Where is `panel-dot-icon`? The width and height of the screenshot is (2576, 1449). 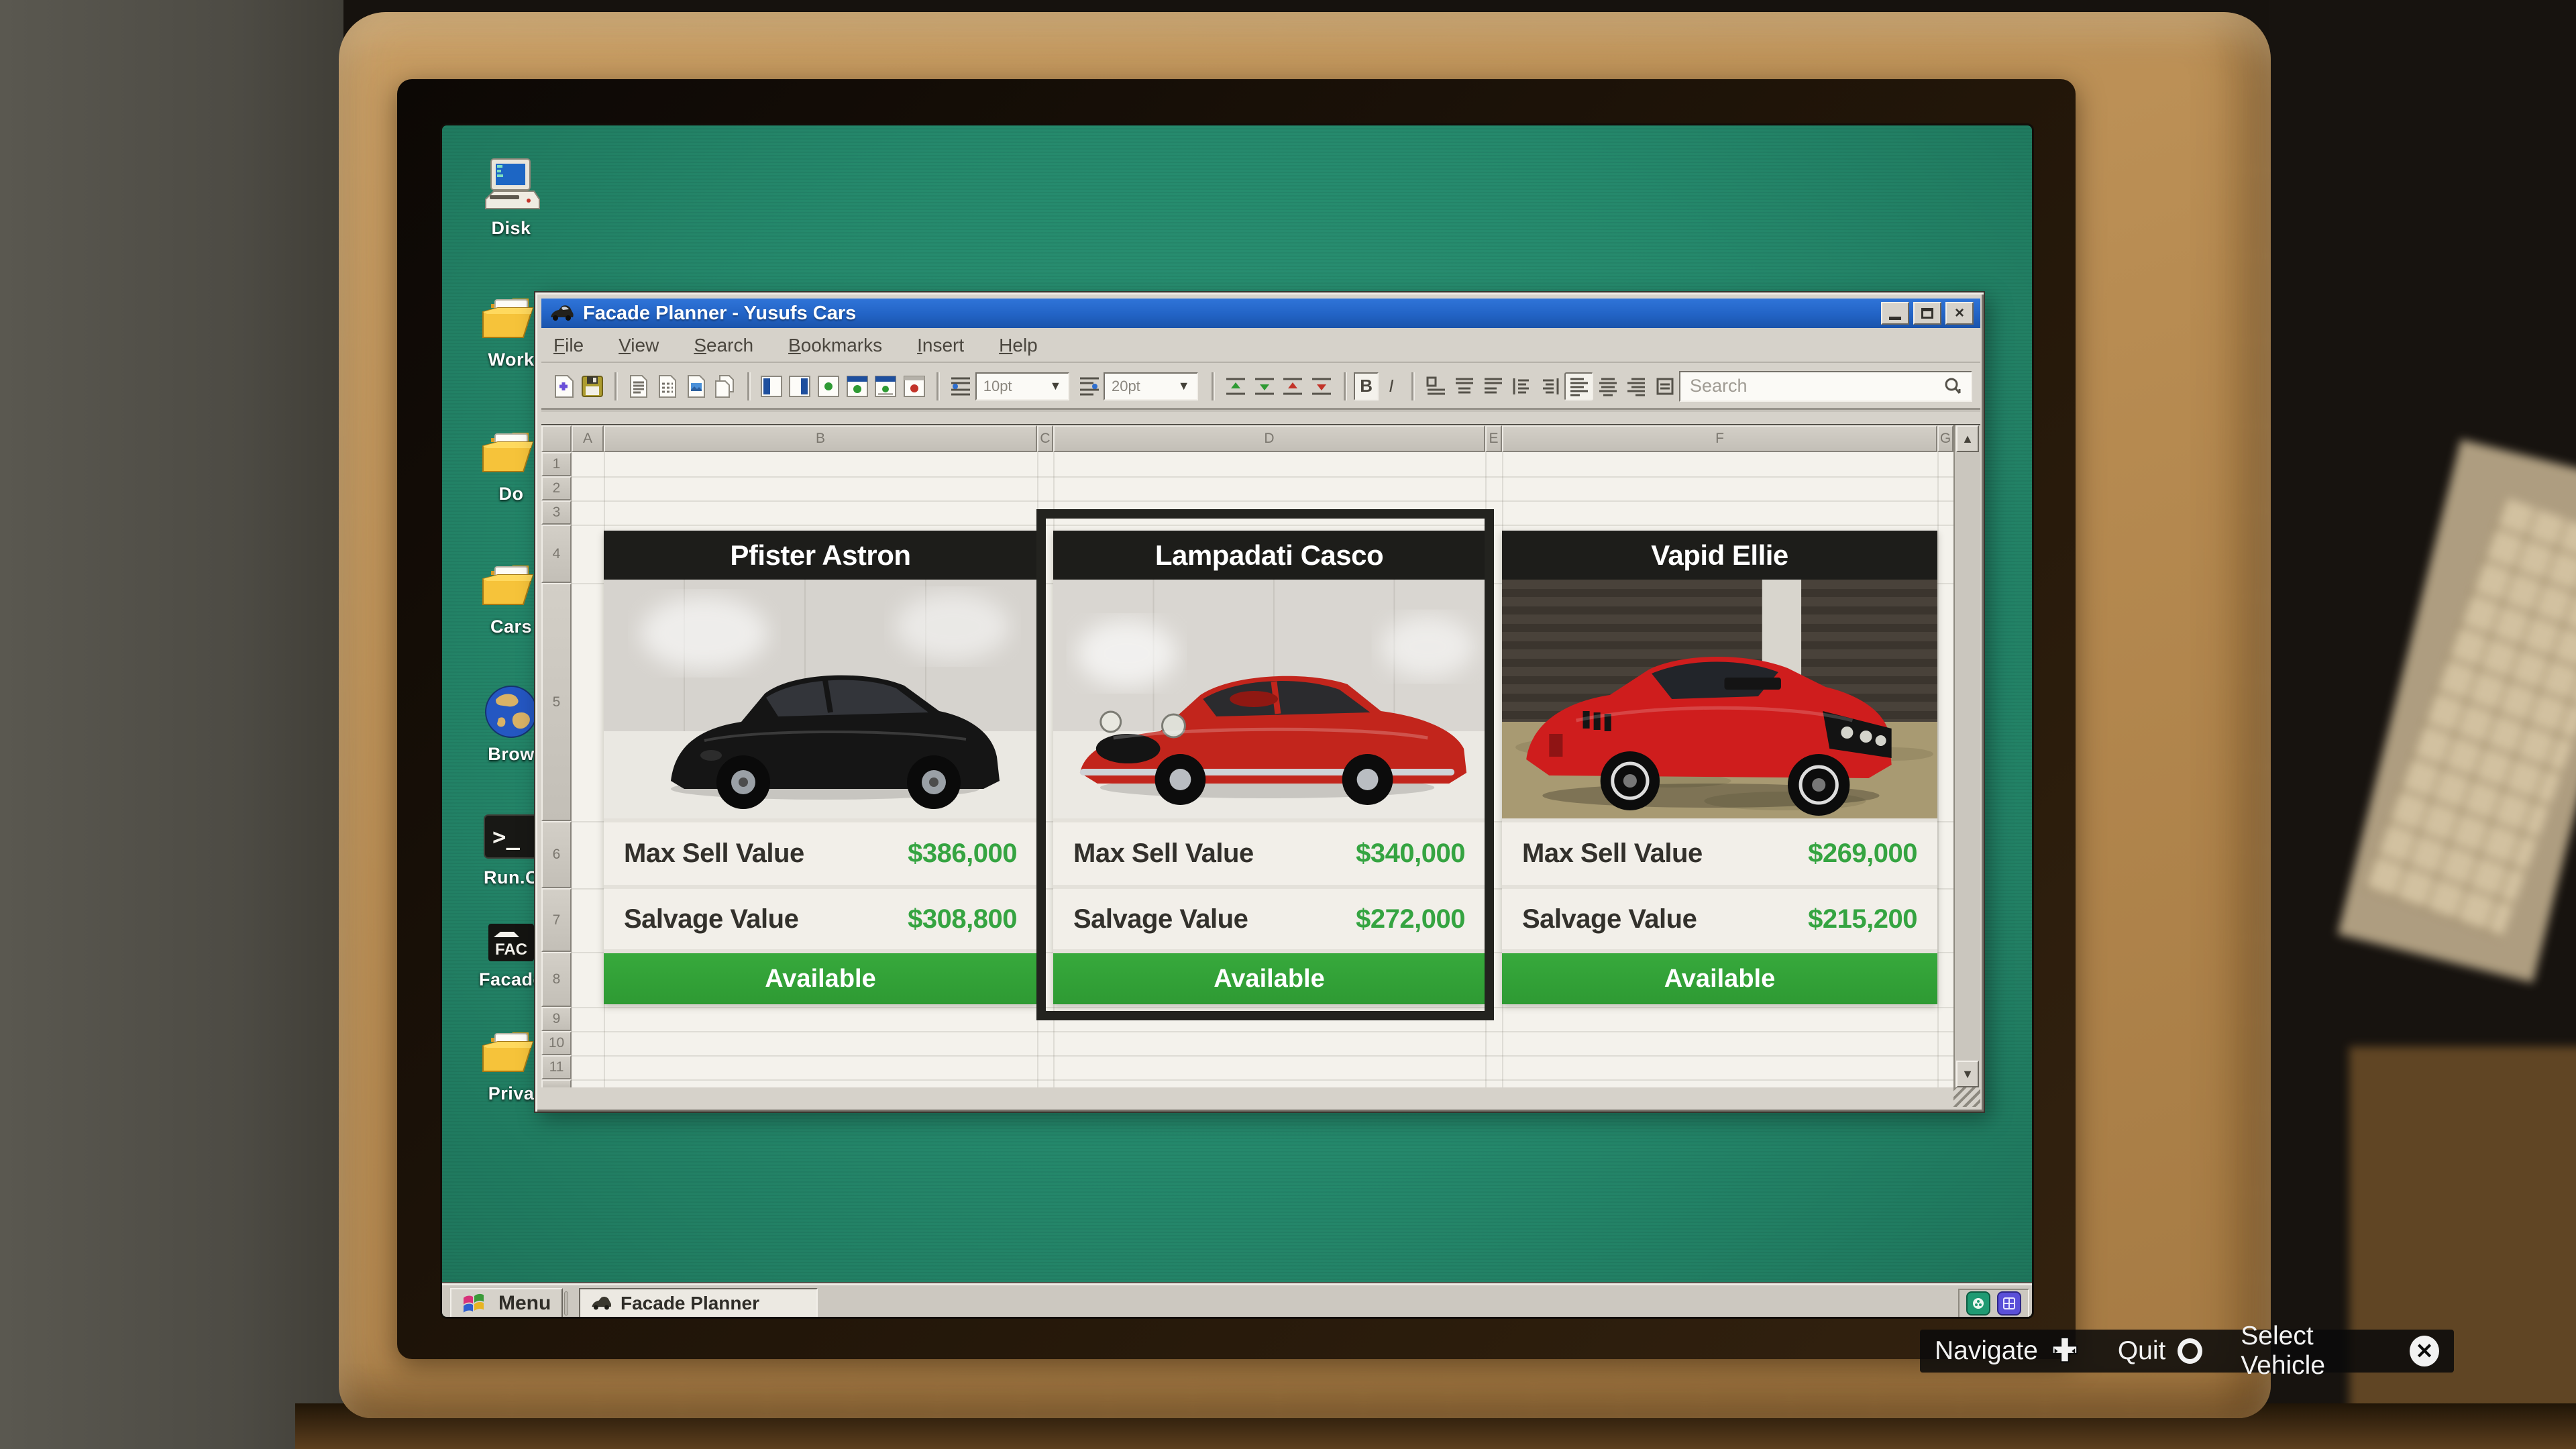 panel-dot-icon is located at coordinates (828, 386).